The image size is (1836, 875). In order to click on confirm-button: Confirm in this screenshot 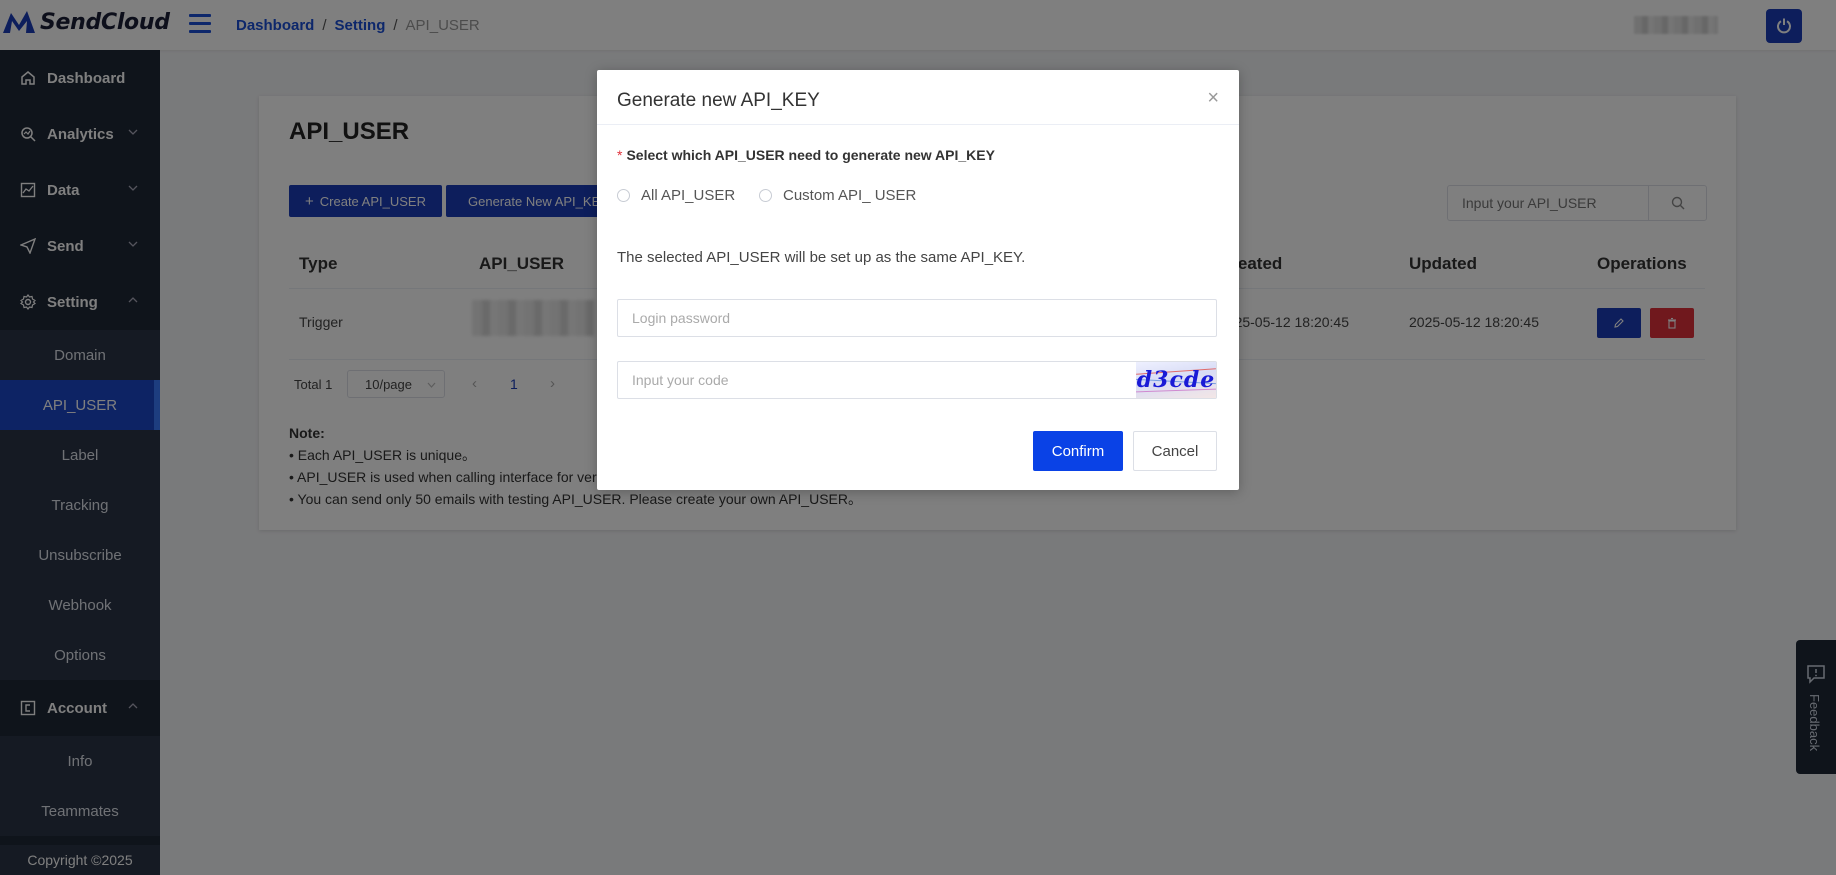, I will do `click(1078, 451)`.